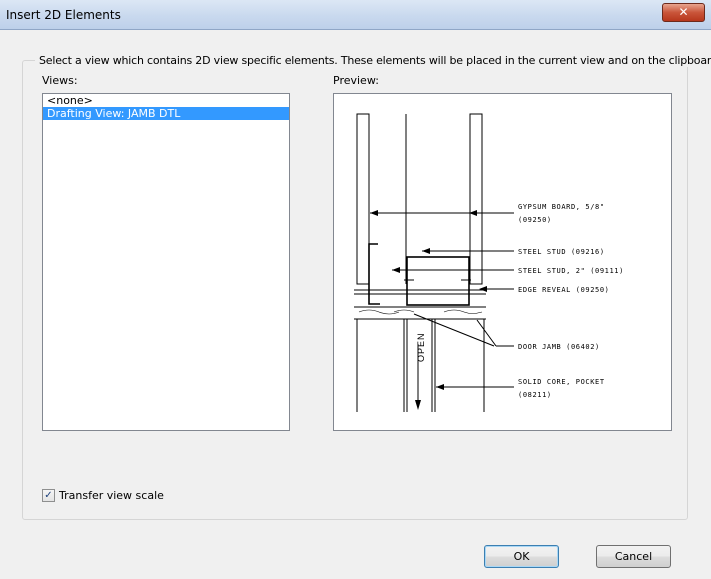  Describe the element at coordinates (561, 207) in the screenshot. I see `annotation-gypsum: GYPSUM BOARD, 5/8"` at that location.